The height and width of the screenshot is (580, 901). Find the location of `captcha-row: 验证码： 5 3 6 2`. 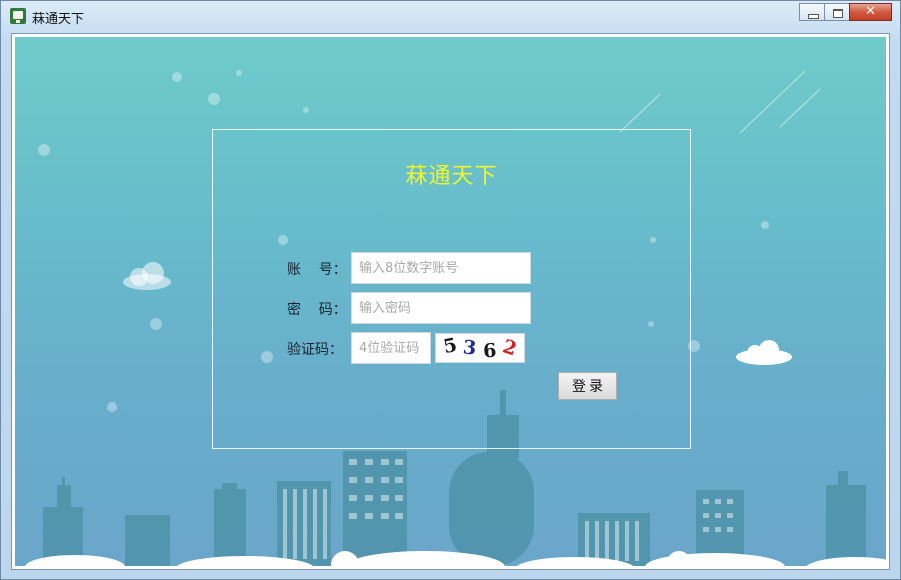

captcha-row: 验证码： 5 3 6 2 is located at coordinates (452, 348).